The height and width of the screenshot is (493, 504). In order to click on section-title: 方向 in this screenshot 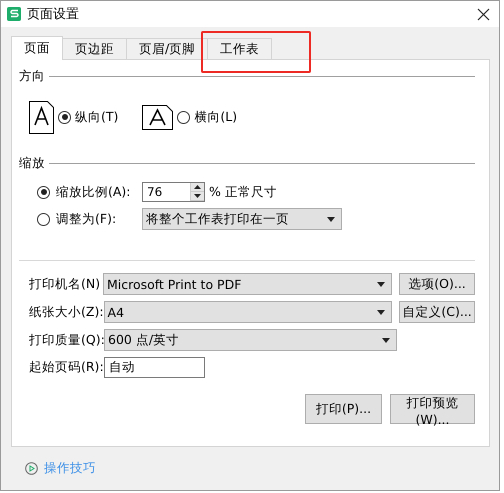, I will do `click(32, 76)`.